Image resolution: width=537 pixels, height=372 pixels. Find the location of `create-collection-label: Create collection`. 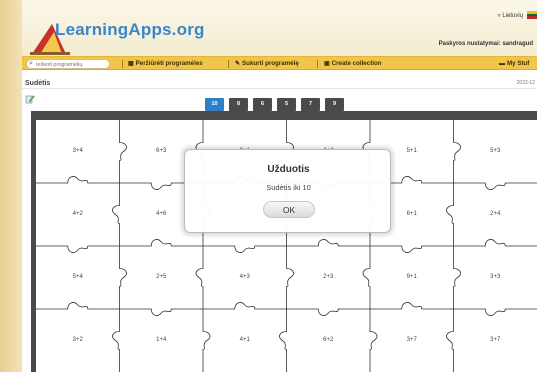

create-collection-label: Create collection is located at coordinates (356, 63).